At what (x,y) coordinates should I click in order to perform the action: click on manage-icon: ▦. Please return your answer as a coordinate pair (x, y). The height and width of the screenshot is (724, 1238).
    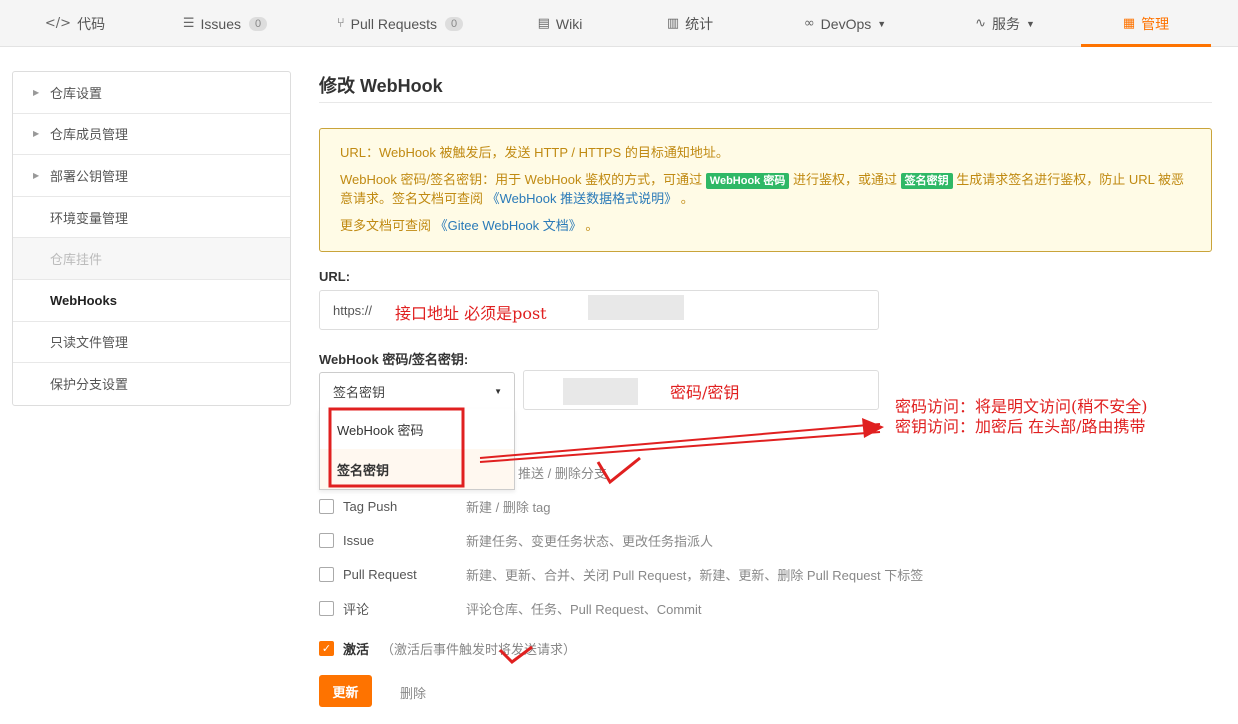
    Looking at the image, I should click on (1129, 23).